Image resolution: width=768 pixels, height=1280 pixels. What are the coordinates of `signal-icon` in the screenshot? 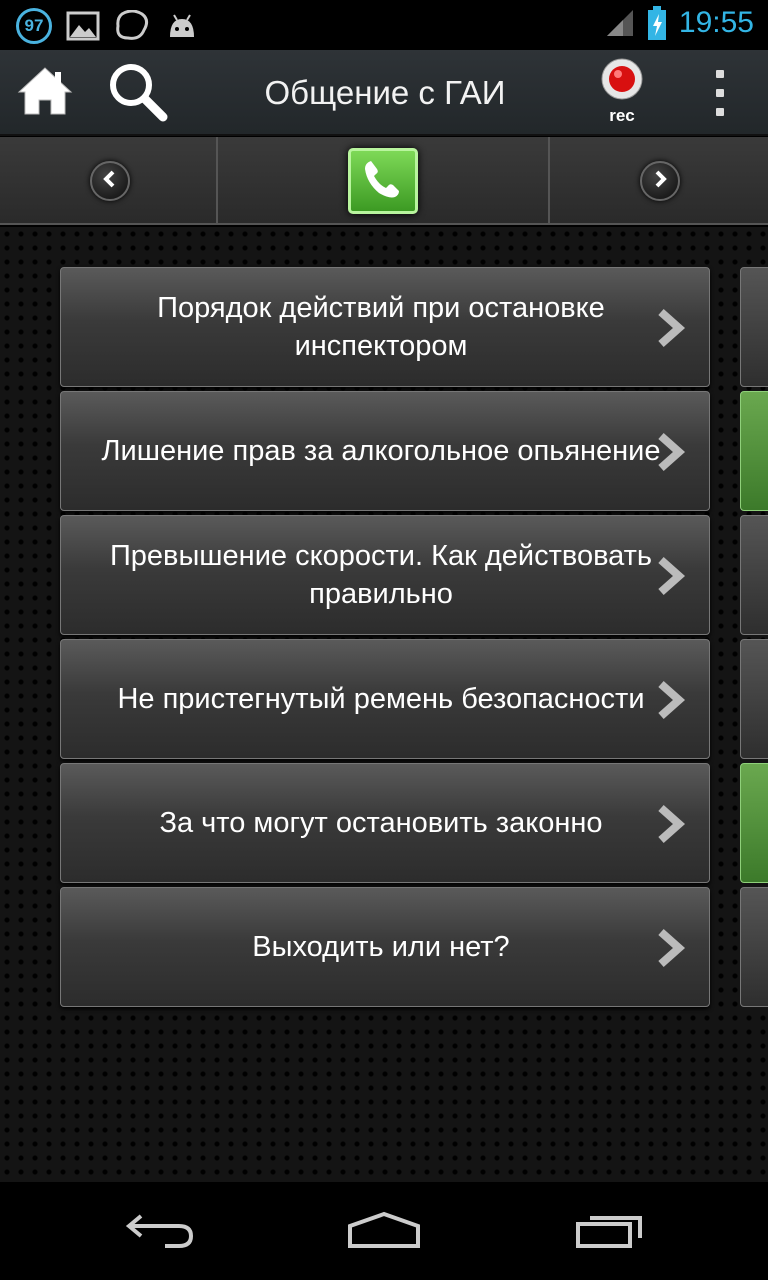 It's located at (620, 23).